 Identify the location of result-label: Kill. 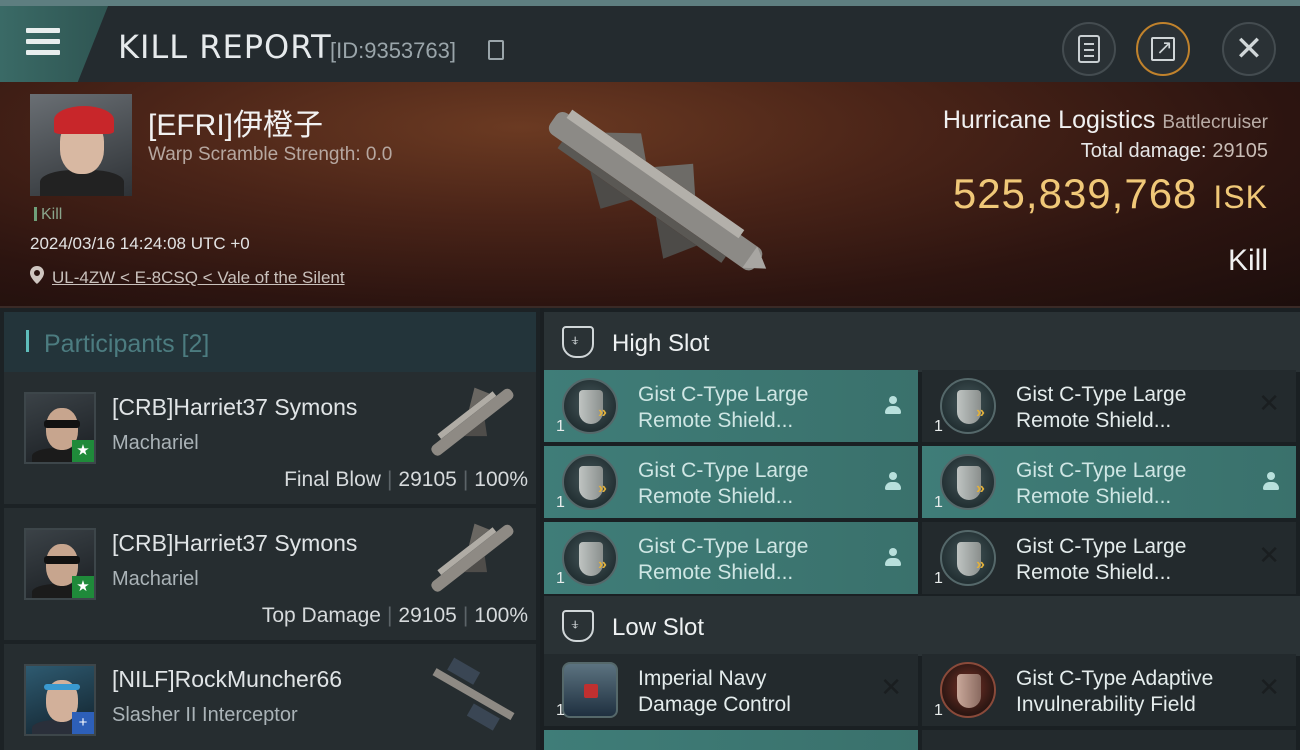
(1247, 260).